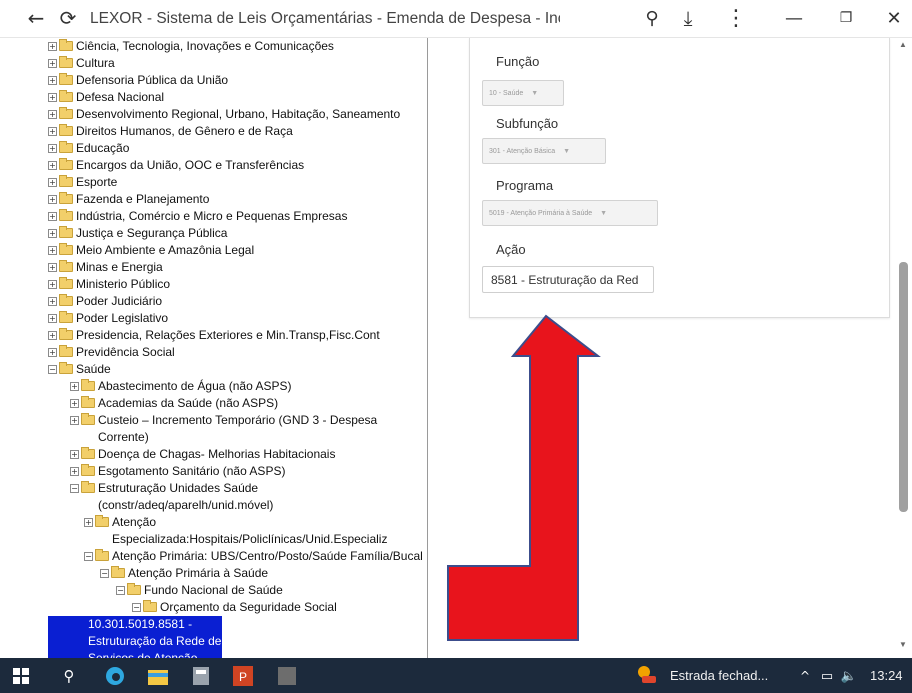 The width and height of the screenshot is (912, 693). Describe the element at coordinates (849, 676) in the screenshot. I see `volume-icon: 🔈` at that location.